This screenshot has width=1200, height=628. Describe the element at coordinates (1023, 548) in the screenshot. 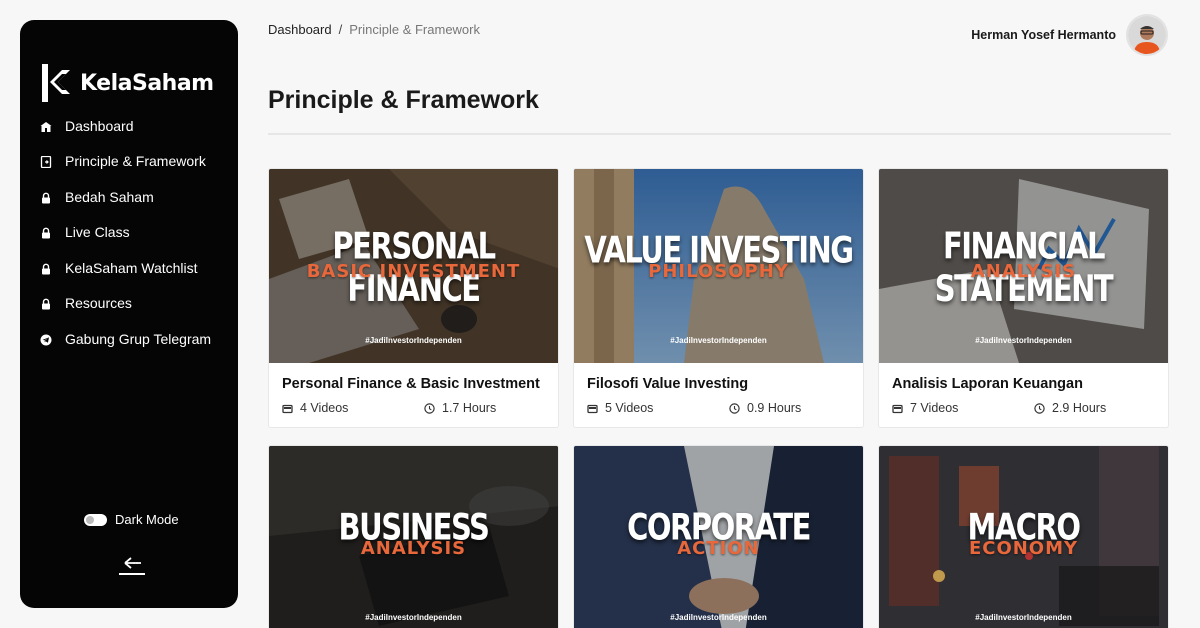

I see `thumbnail-subtitle: ECONOMY` at that location.